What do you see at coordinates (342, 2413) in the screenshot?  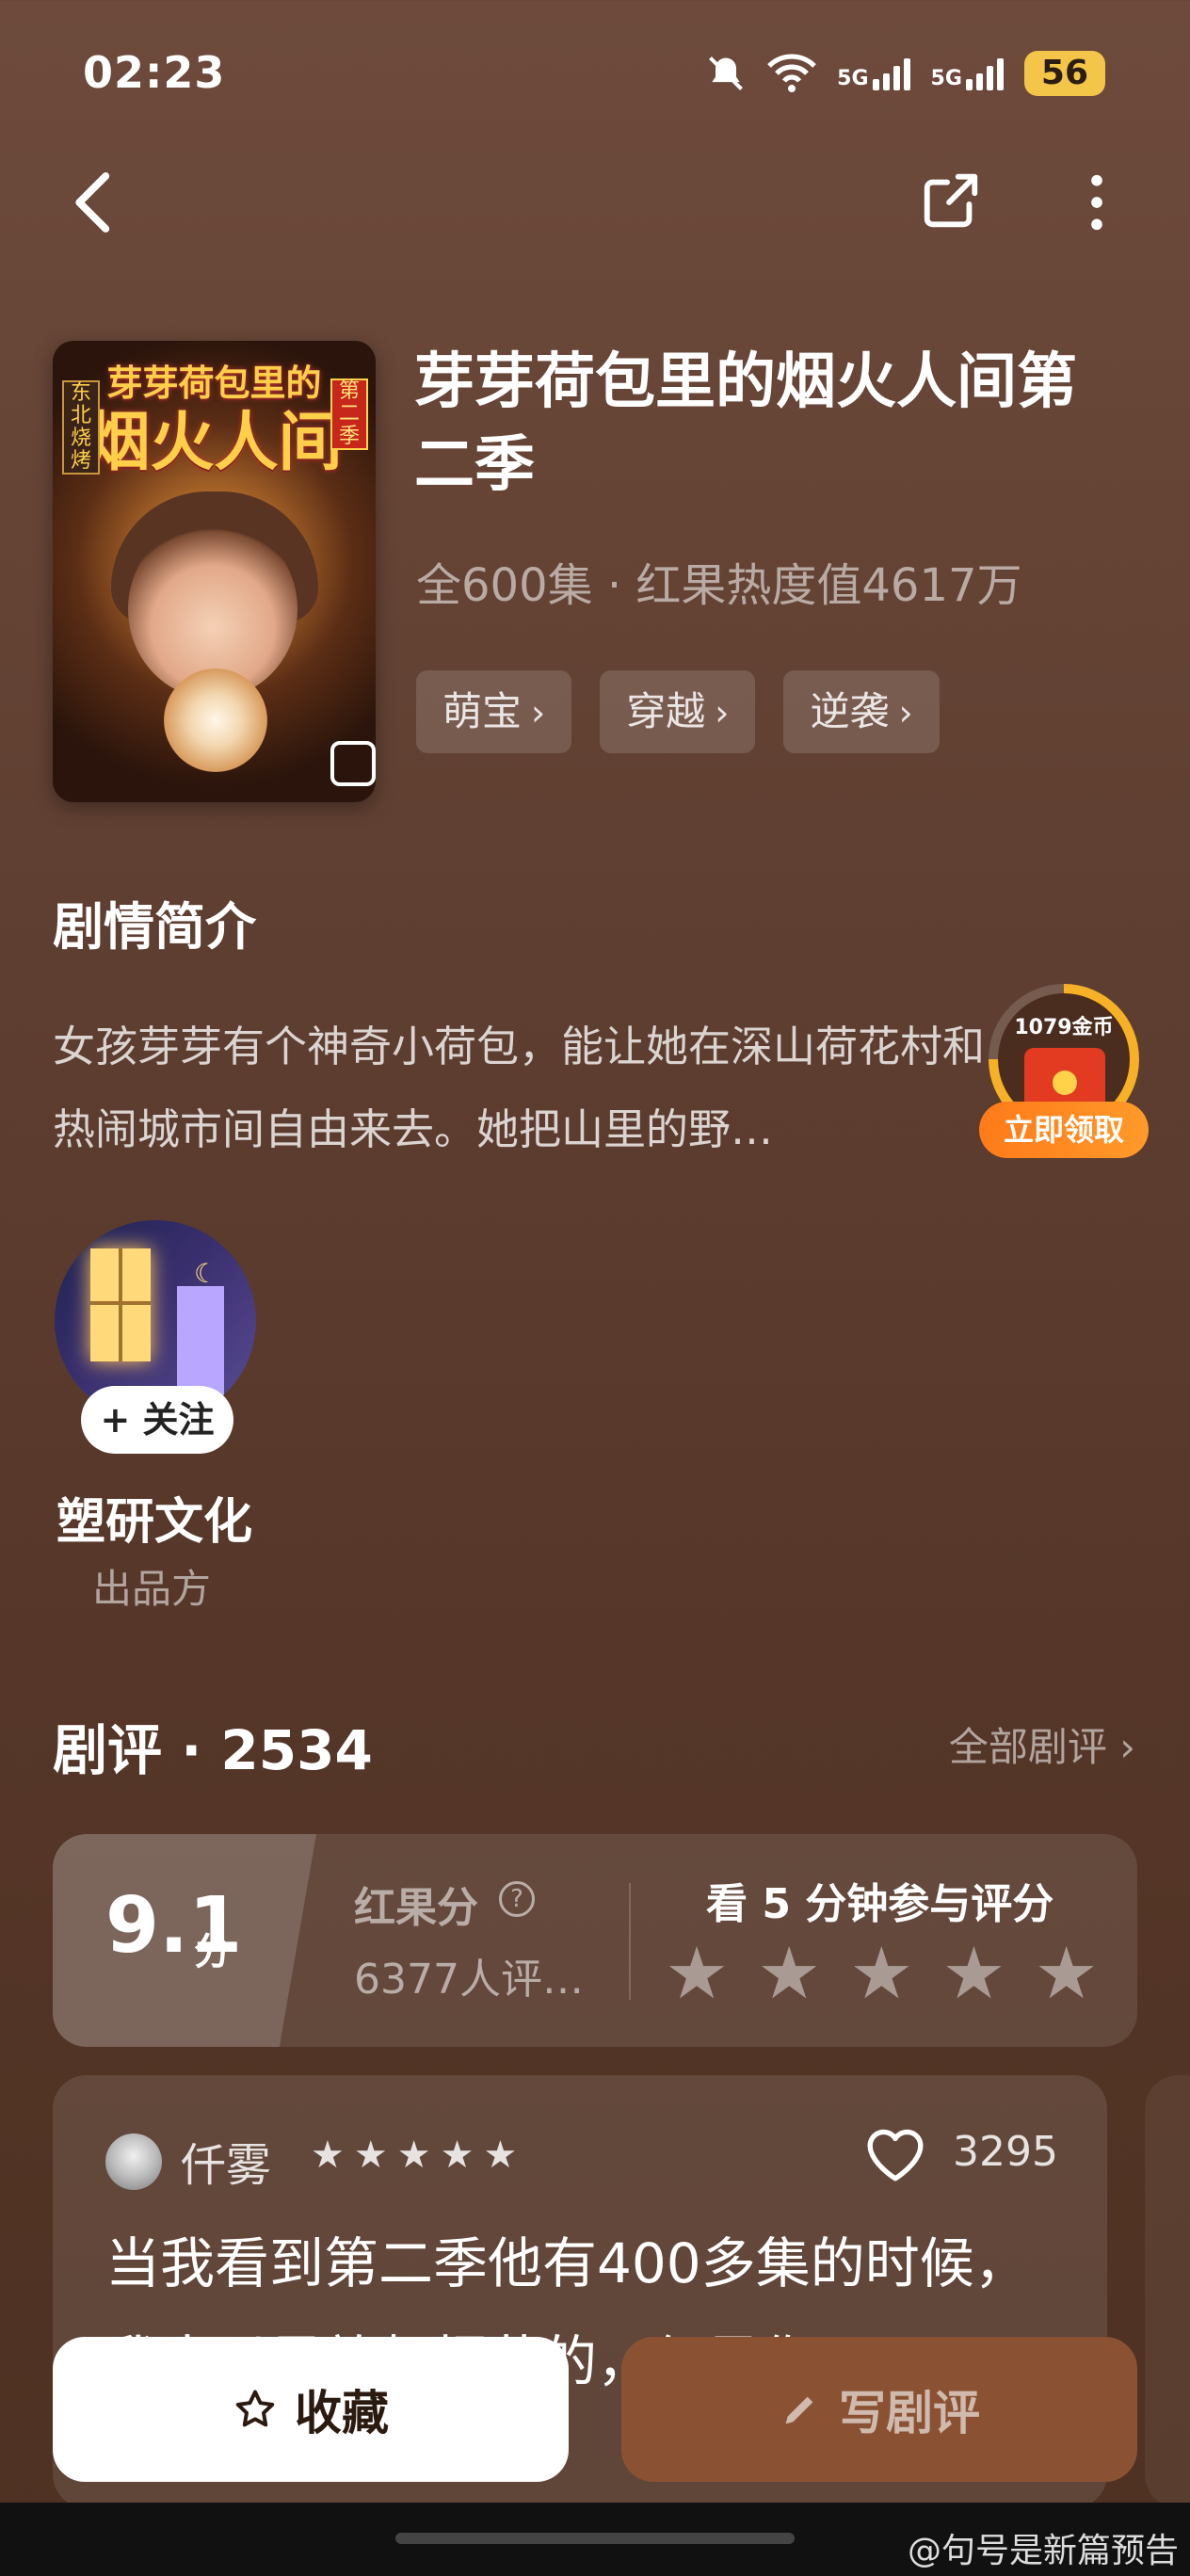 I see `collect-label: 收藏` at bounding box center [342, 2413].